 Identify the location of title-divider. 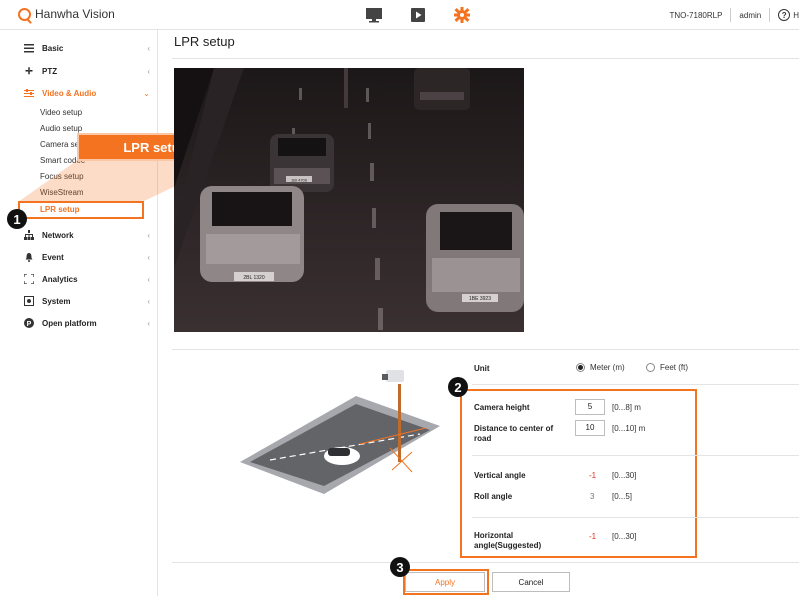
(485, 58).